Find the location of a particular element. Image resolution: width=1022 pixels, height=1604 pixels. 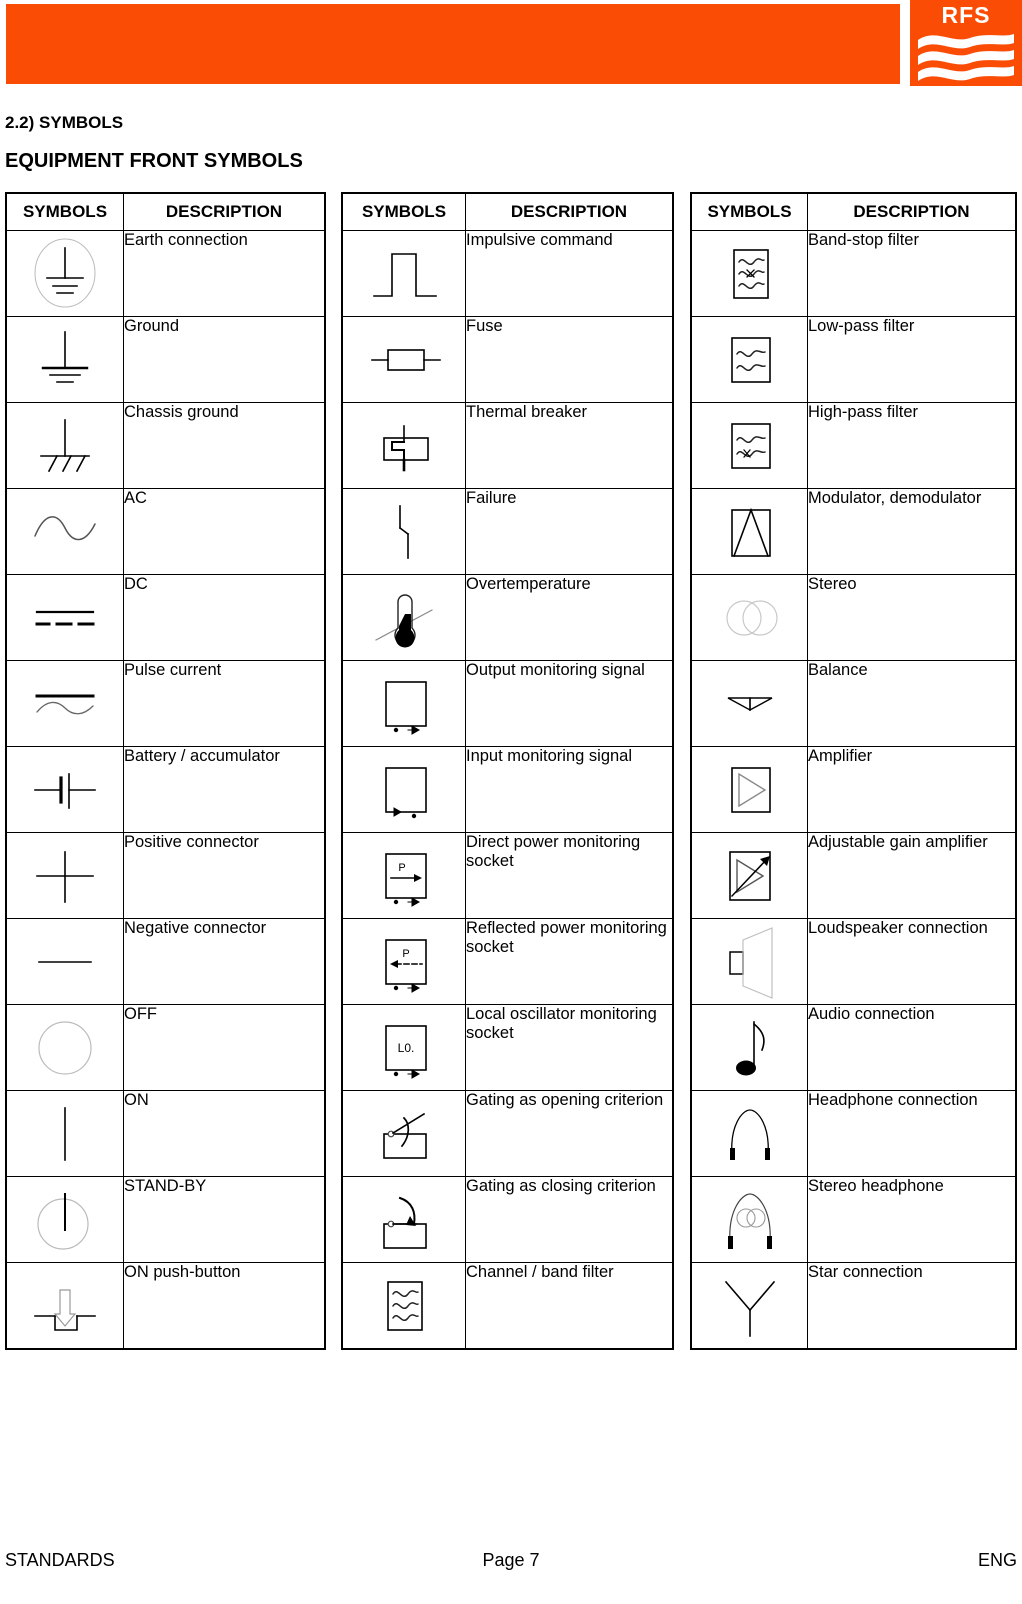

description-cell: Headphone connection is located at coordinates (912, 1133).